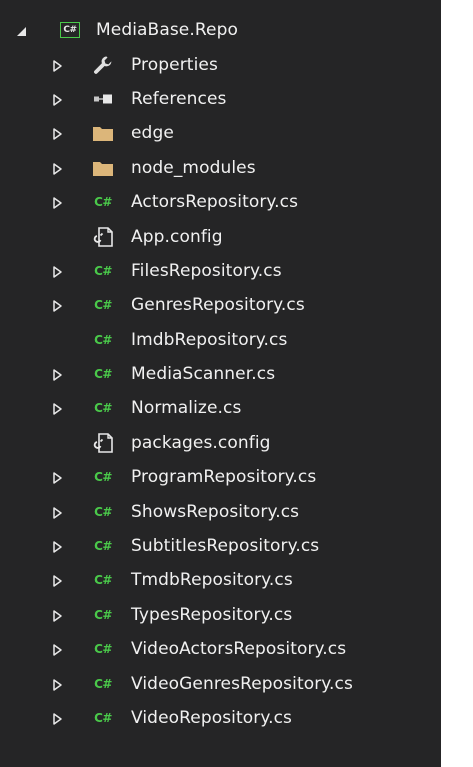 The height and width of the screenshot is (767, 473). I want to click on tree-item-label: App.config, so click(177, 236).